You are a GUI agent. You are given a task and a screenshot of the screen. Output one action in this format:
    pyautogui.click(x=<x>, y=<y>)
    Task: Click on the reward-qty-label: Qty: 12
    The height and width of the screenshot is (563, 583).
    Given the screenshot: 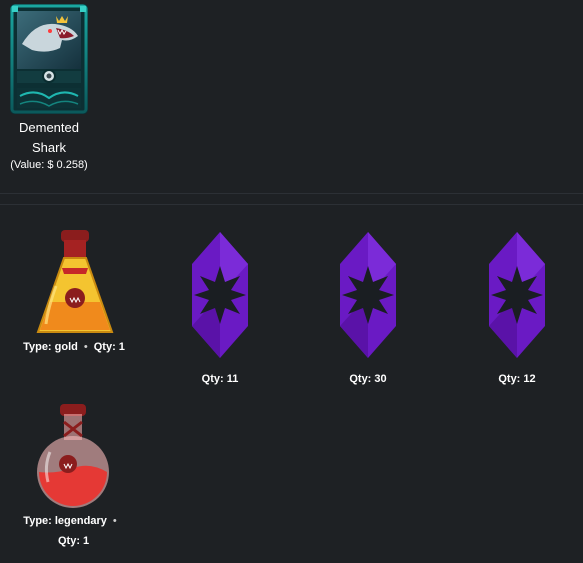 What is the action you would take?
    pyautogui.click(x=517, y=379)
    